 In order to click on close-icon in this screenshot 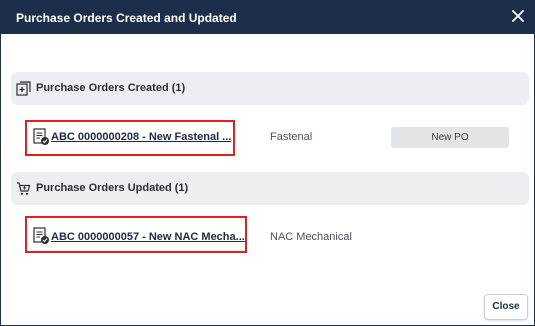, I will do `click(518, 16)`.